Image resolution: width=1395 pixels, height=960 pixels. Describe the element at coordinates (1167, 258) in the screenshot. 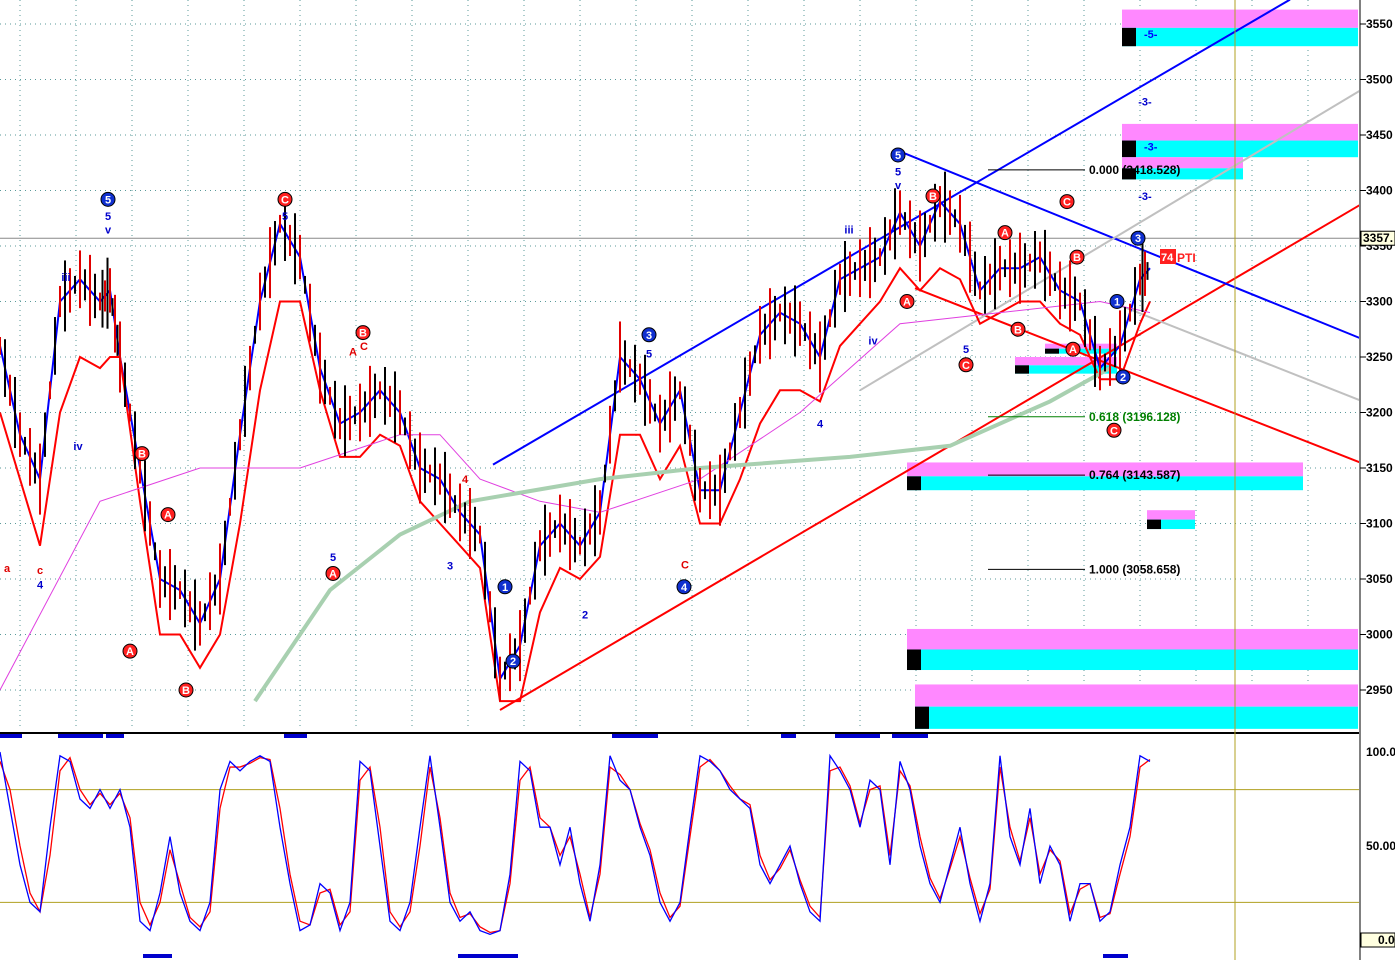

I see `pti-value: 74` at that location.